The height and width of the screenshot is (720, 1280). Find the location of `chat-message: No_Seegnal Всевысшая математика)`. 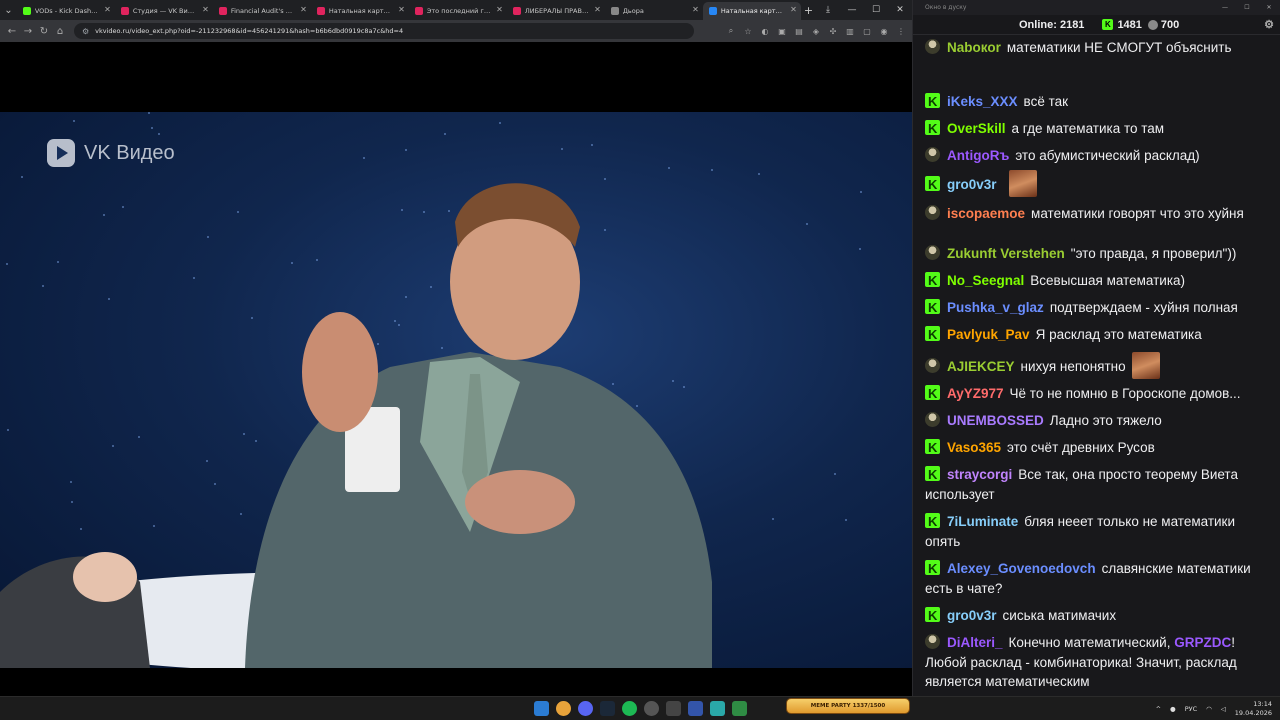

chat-message: No_Seegnal Всевысшая математика) is located at coordinates (1096, 281).